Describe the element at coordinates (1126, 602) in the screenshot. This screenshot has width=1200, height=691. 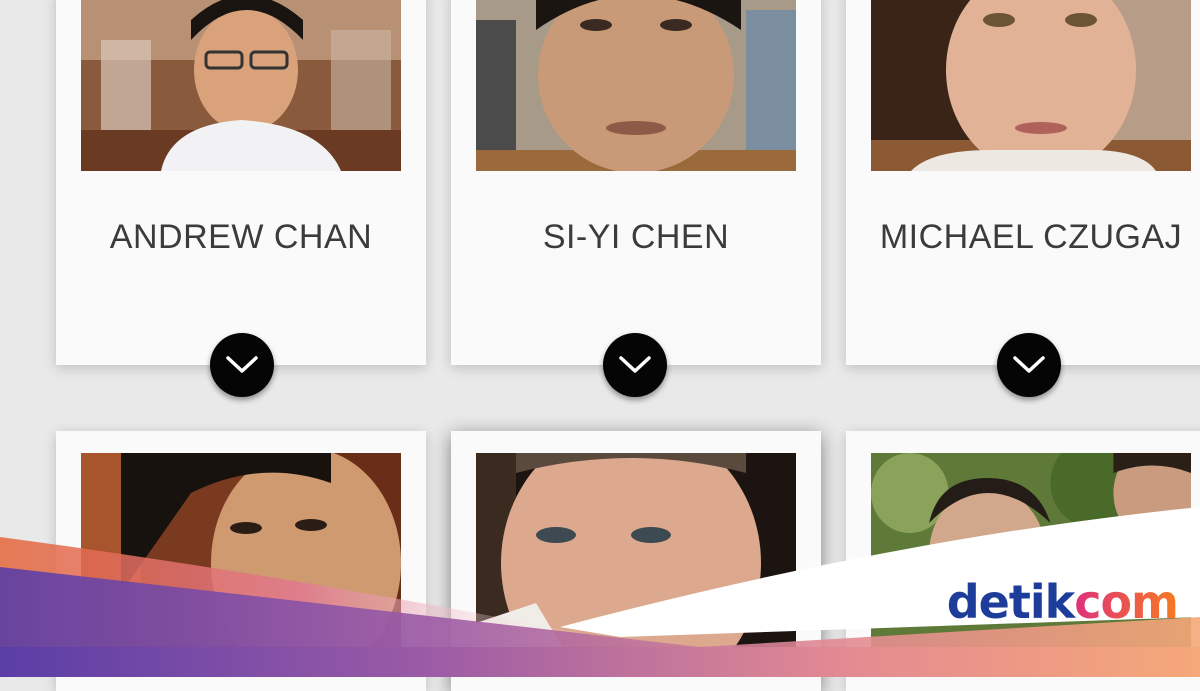
I see `logo-suffix: com` at that location.